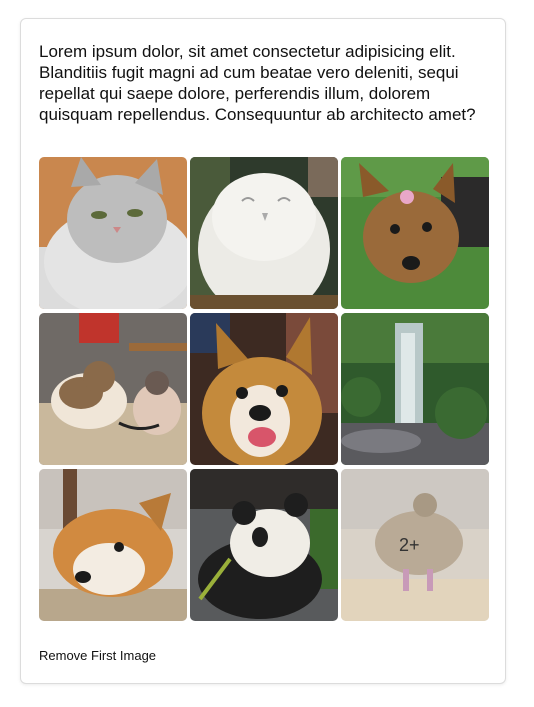 This screenshot has height=707, width=534. I want to click on image-panda, so click(264, 545).